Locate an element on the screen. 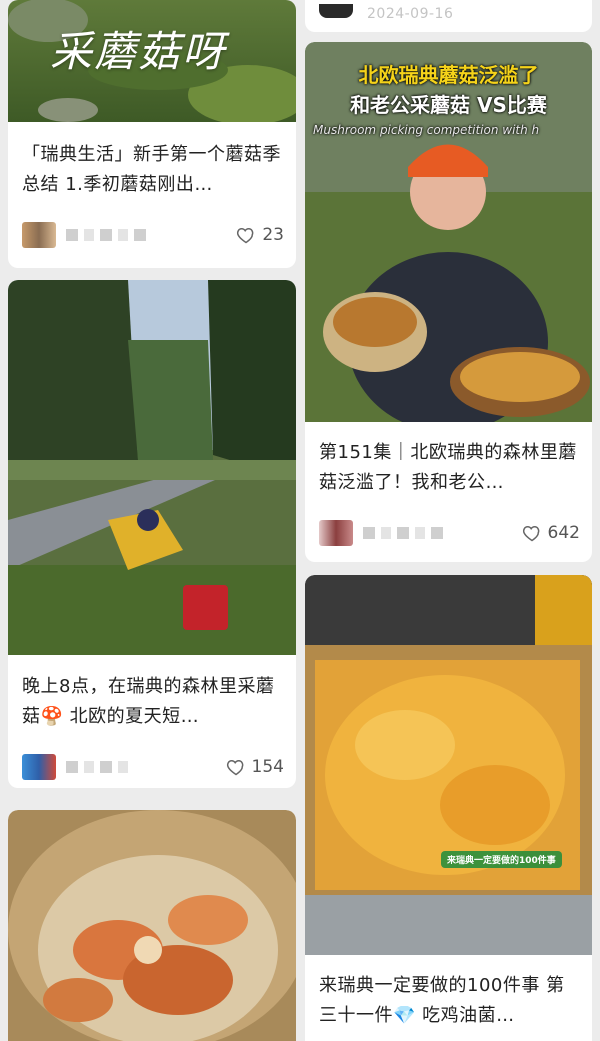  card-thumbnail: 采蘑菇呀 is located at coordinates (152, 61).